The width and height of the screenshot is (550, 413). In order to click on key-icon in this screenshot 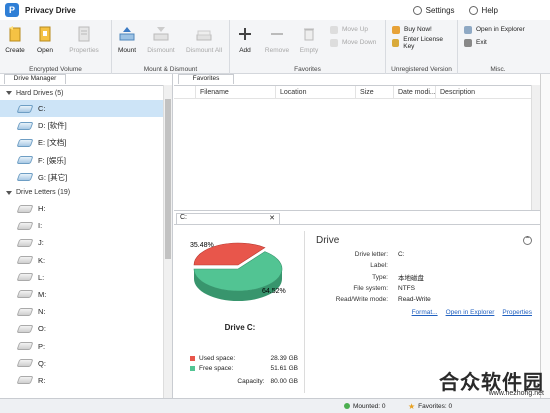, I will do `click(396, 42)`.